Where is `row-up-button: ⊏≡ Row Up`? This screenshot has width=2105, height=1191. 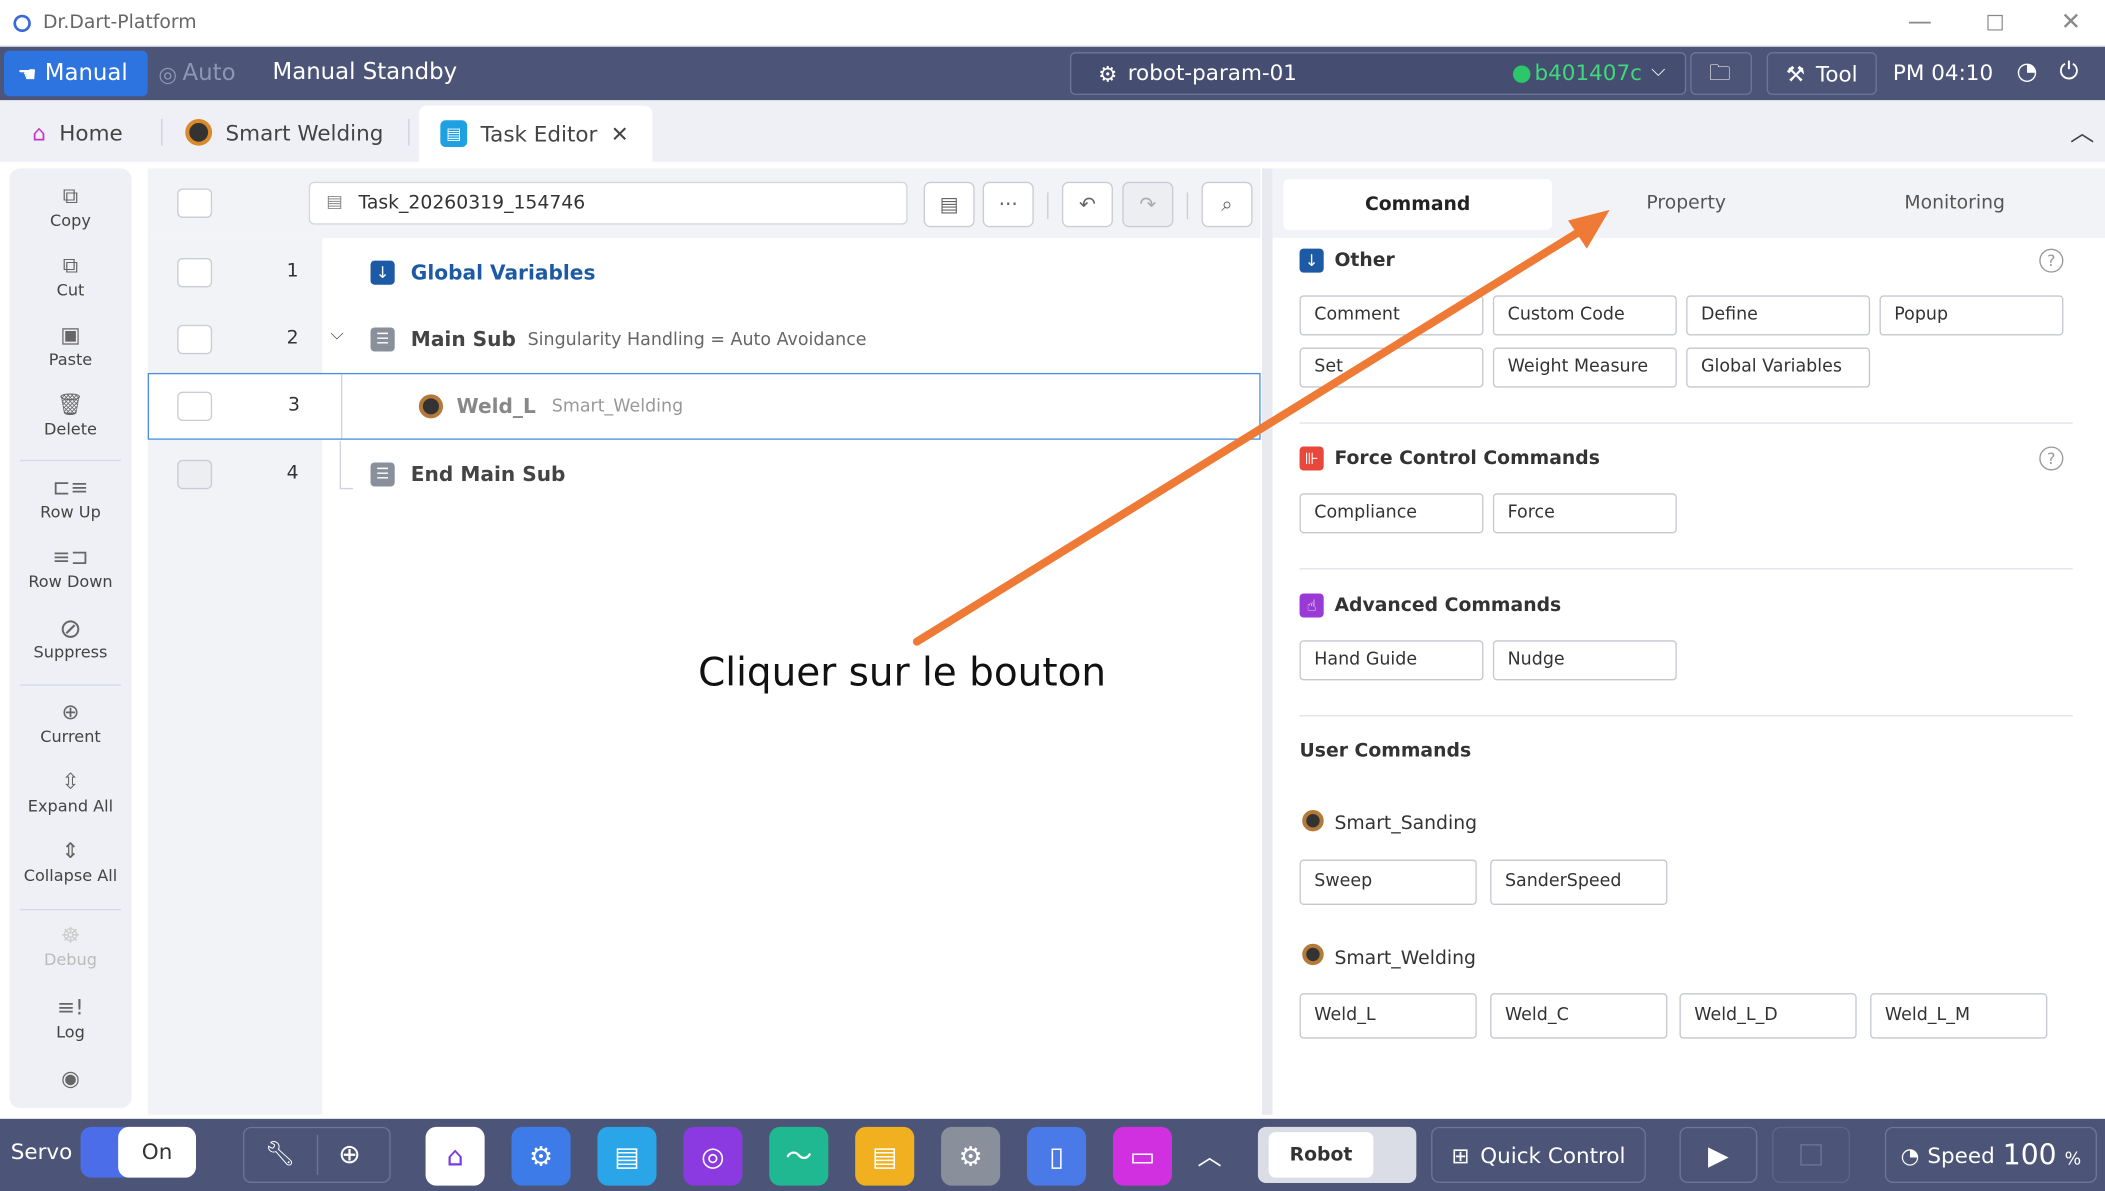 row-up-button: ⊏≡ Row Up is located at coordinates (70, 497).